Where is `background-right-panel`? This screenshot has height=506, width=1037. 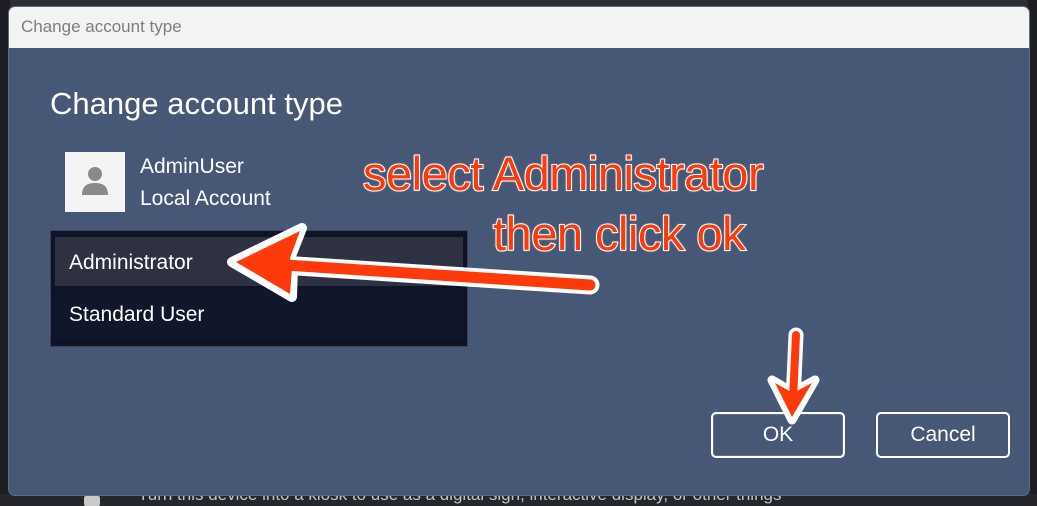
background-right-panel is located at coordinates (1032, 253).